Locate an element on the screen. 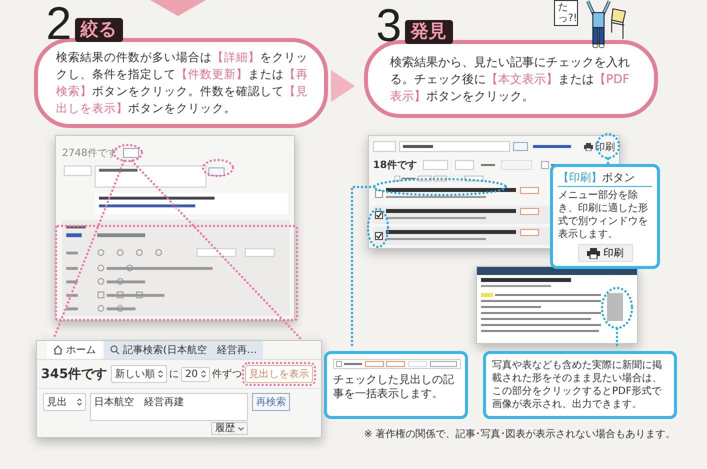 This screenshot has height=469, width=707. callout-title: 【印刷】ボタン is located at coordinates (605, 178).